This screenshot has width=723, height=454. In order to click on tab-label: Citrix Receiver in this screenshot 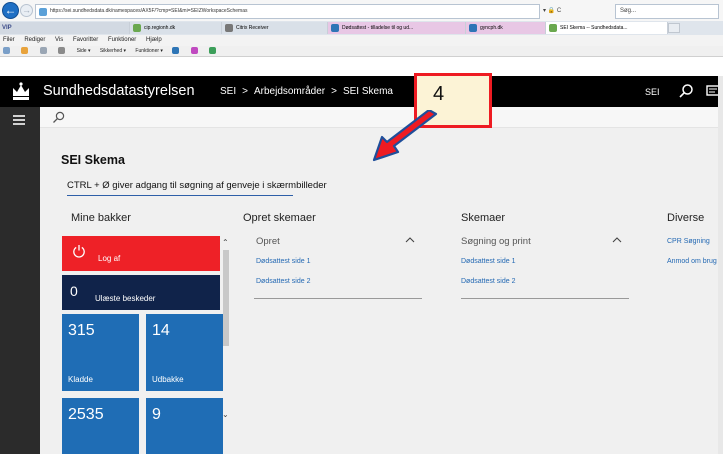, I will do `click(252, 28)`.